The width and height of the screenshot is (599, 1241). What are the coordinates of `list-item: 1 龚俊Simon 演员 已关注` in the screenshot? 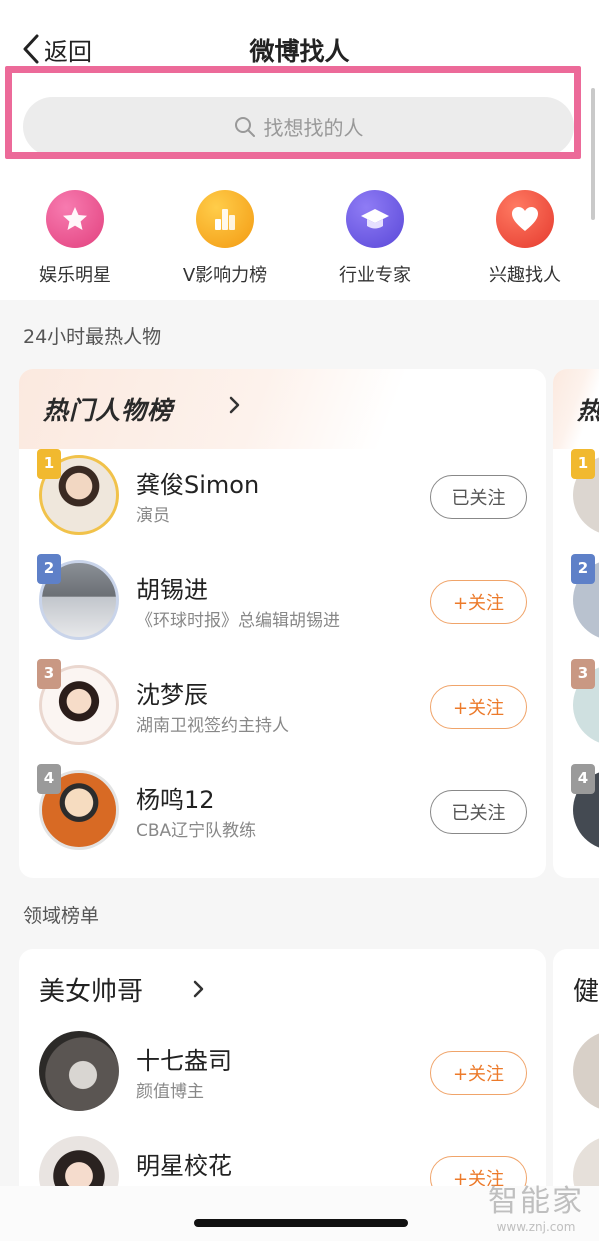 It's located at (282, 495).